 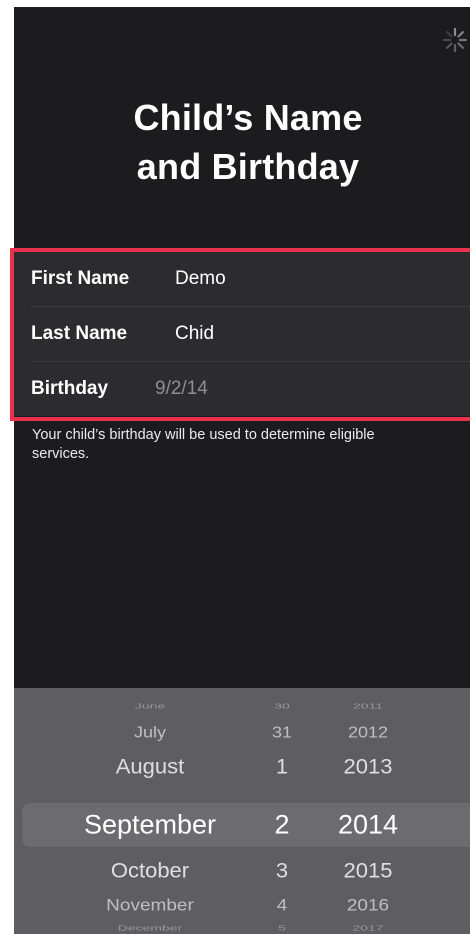 What do you see at coordinates (150, 767) in the screenshot?
I see `month-option: August` at bounding box center [150, 767].